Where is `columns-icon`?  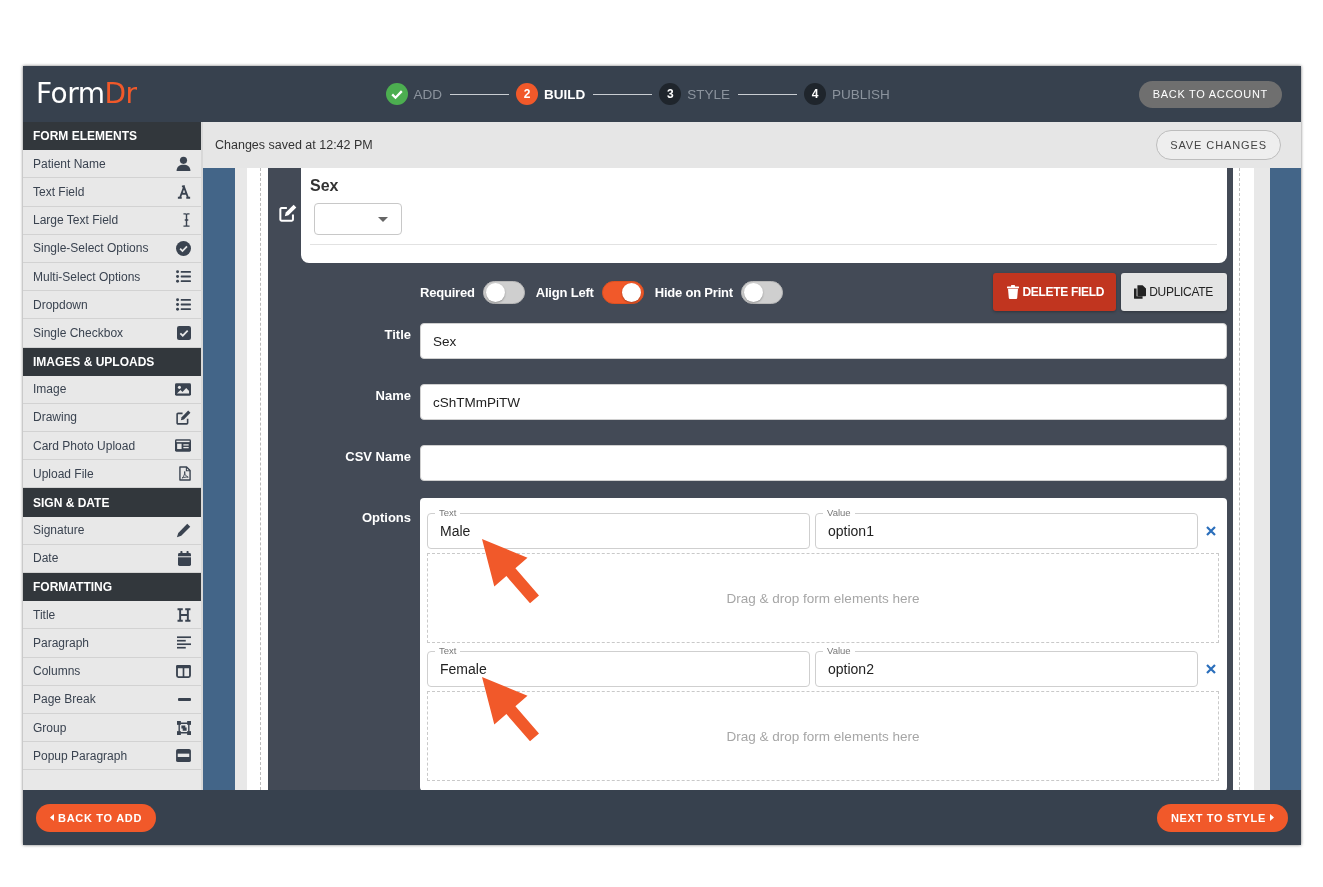
columns-icon is located at coordinates (183, 671).